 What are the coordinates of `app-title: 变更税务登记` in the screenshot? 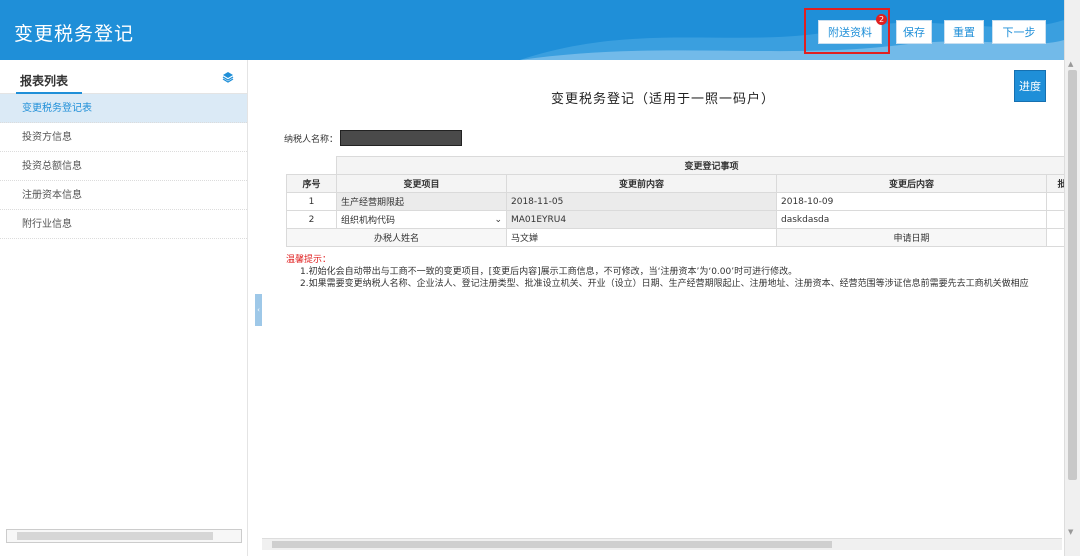 It's located at (74, 34).